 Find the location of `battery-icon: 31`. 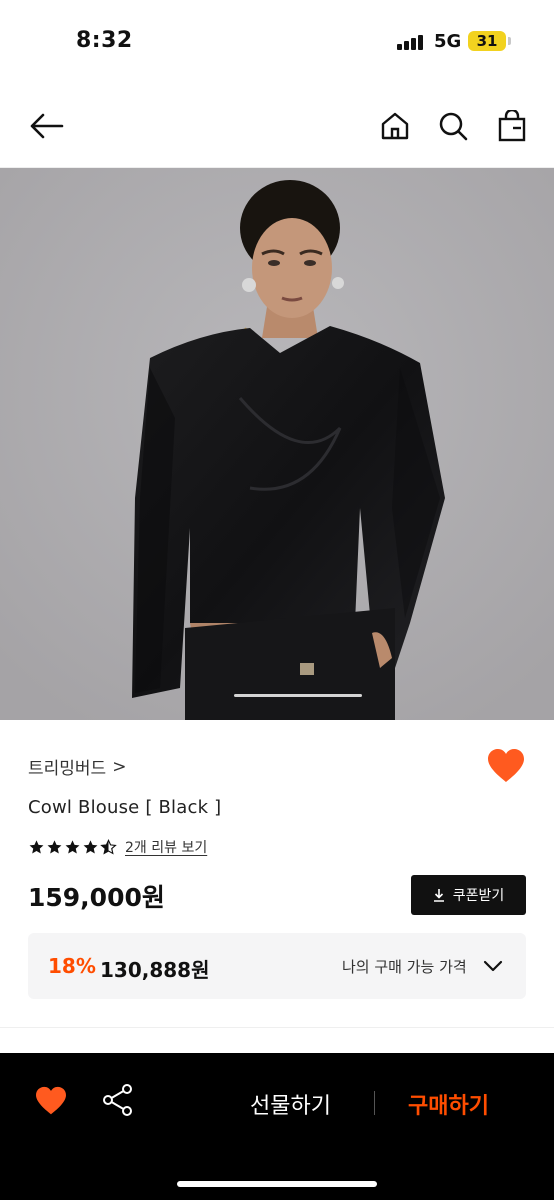

battery-icon: 31 is located at coordinates (487, 41).